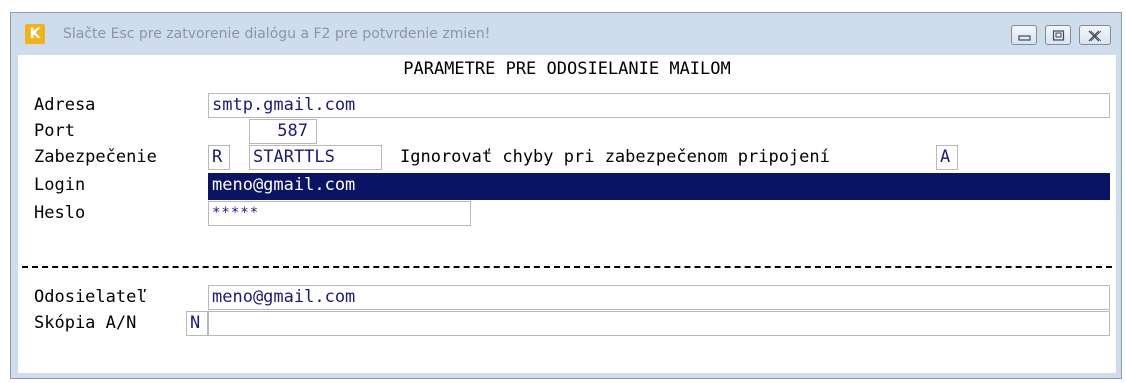 This screenshot has width=1126, height=383. Describe the element at coordinates (54, 131) in the screenshot. I see `port-label: Port` at that location.